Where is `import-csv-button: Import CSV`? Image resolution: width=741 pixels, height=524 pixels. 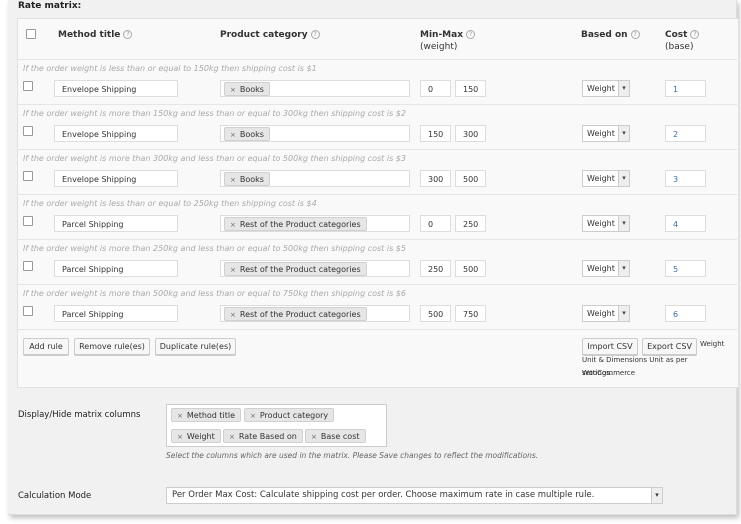
import-csv-button: Import CSV is located at coordinates (610, 346).